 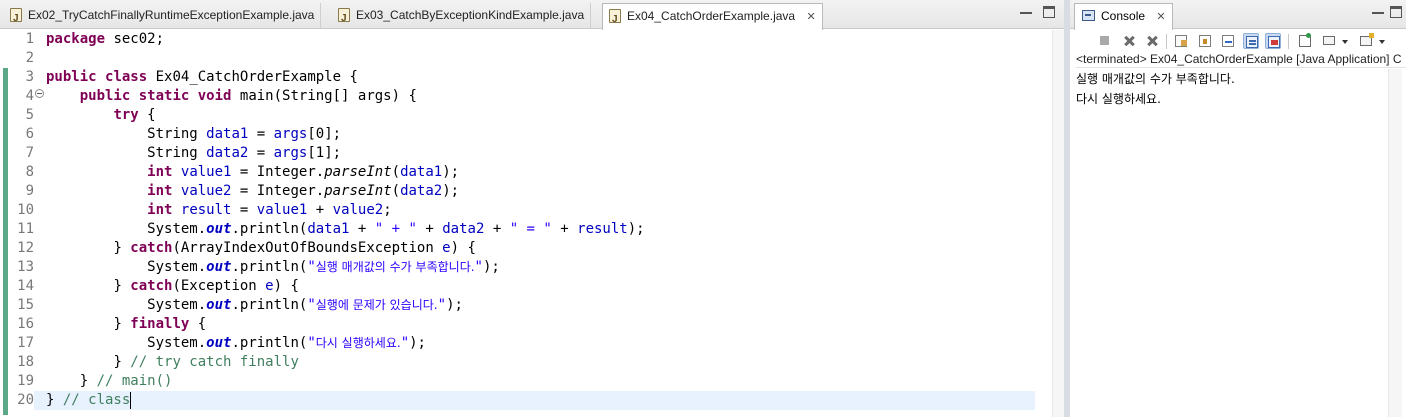 What do you see at coordinates (151, 286) in the screenshot?
I see `keyword: catch` at bounding box center [151, 286].